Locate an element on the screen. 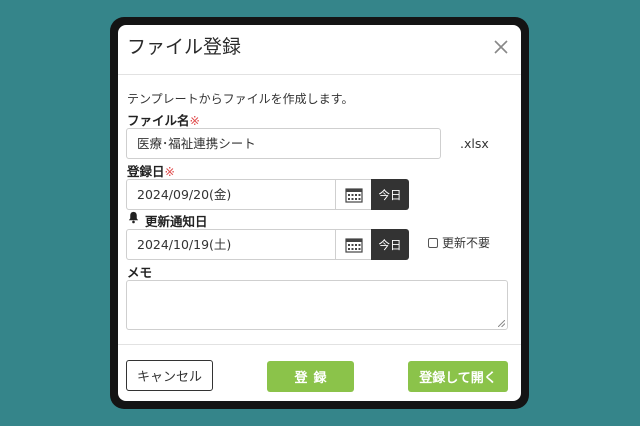 The height and width of the screenshot is (426, 640). renewal-date-label: 更新通知日 is located at coordinates (176, 221).